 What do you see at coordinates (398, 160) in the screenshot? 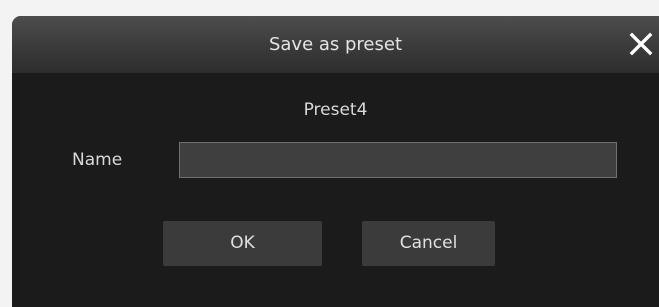
I see `name-input` at bounding box center [398, 160].